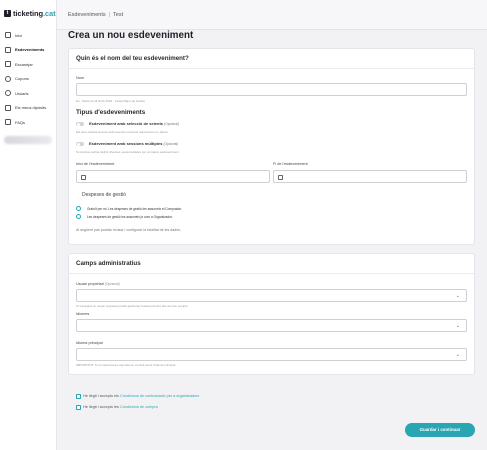 This screenshot has height=450, width=487. What do you see at coordinates (118, 15) in the screenshot?
I see `breadcrumb-current: Test` at bounding box center [118, 15].